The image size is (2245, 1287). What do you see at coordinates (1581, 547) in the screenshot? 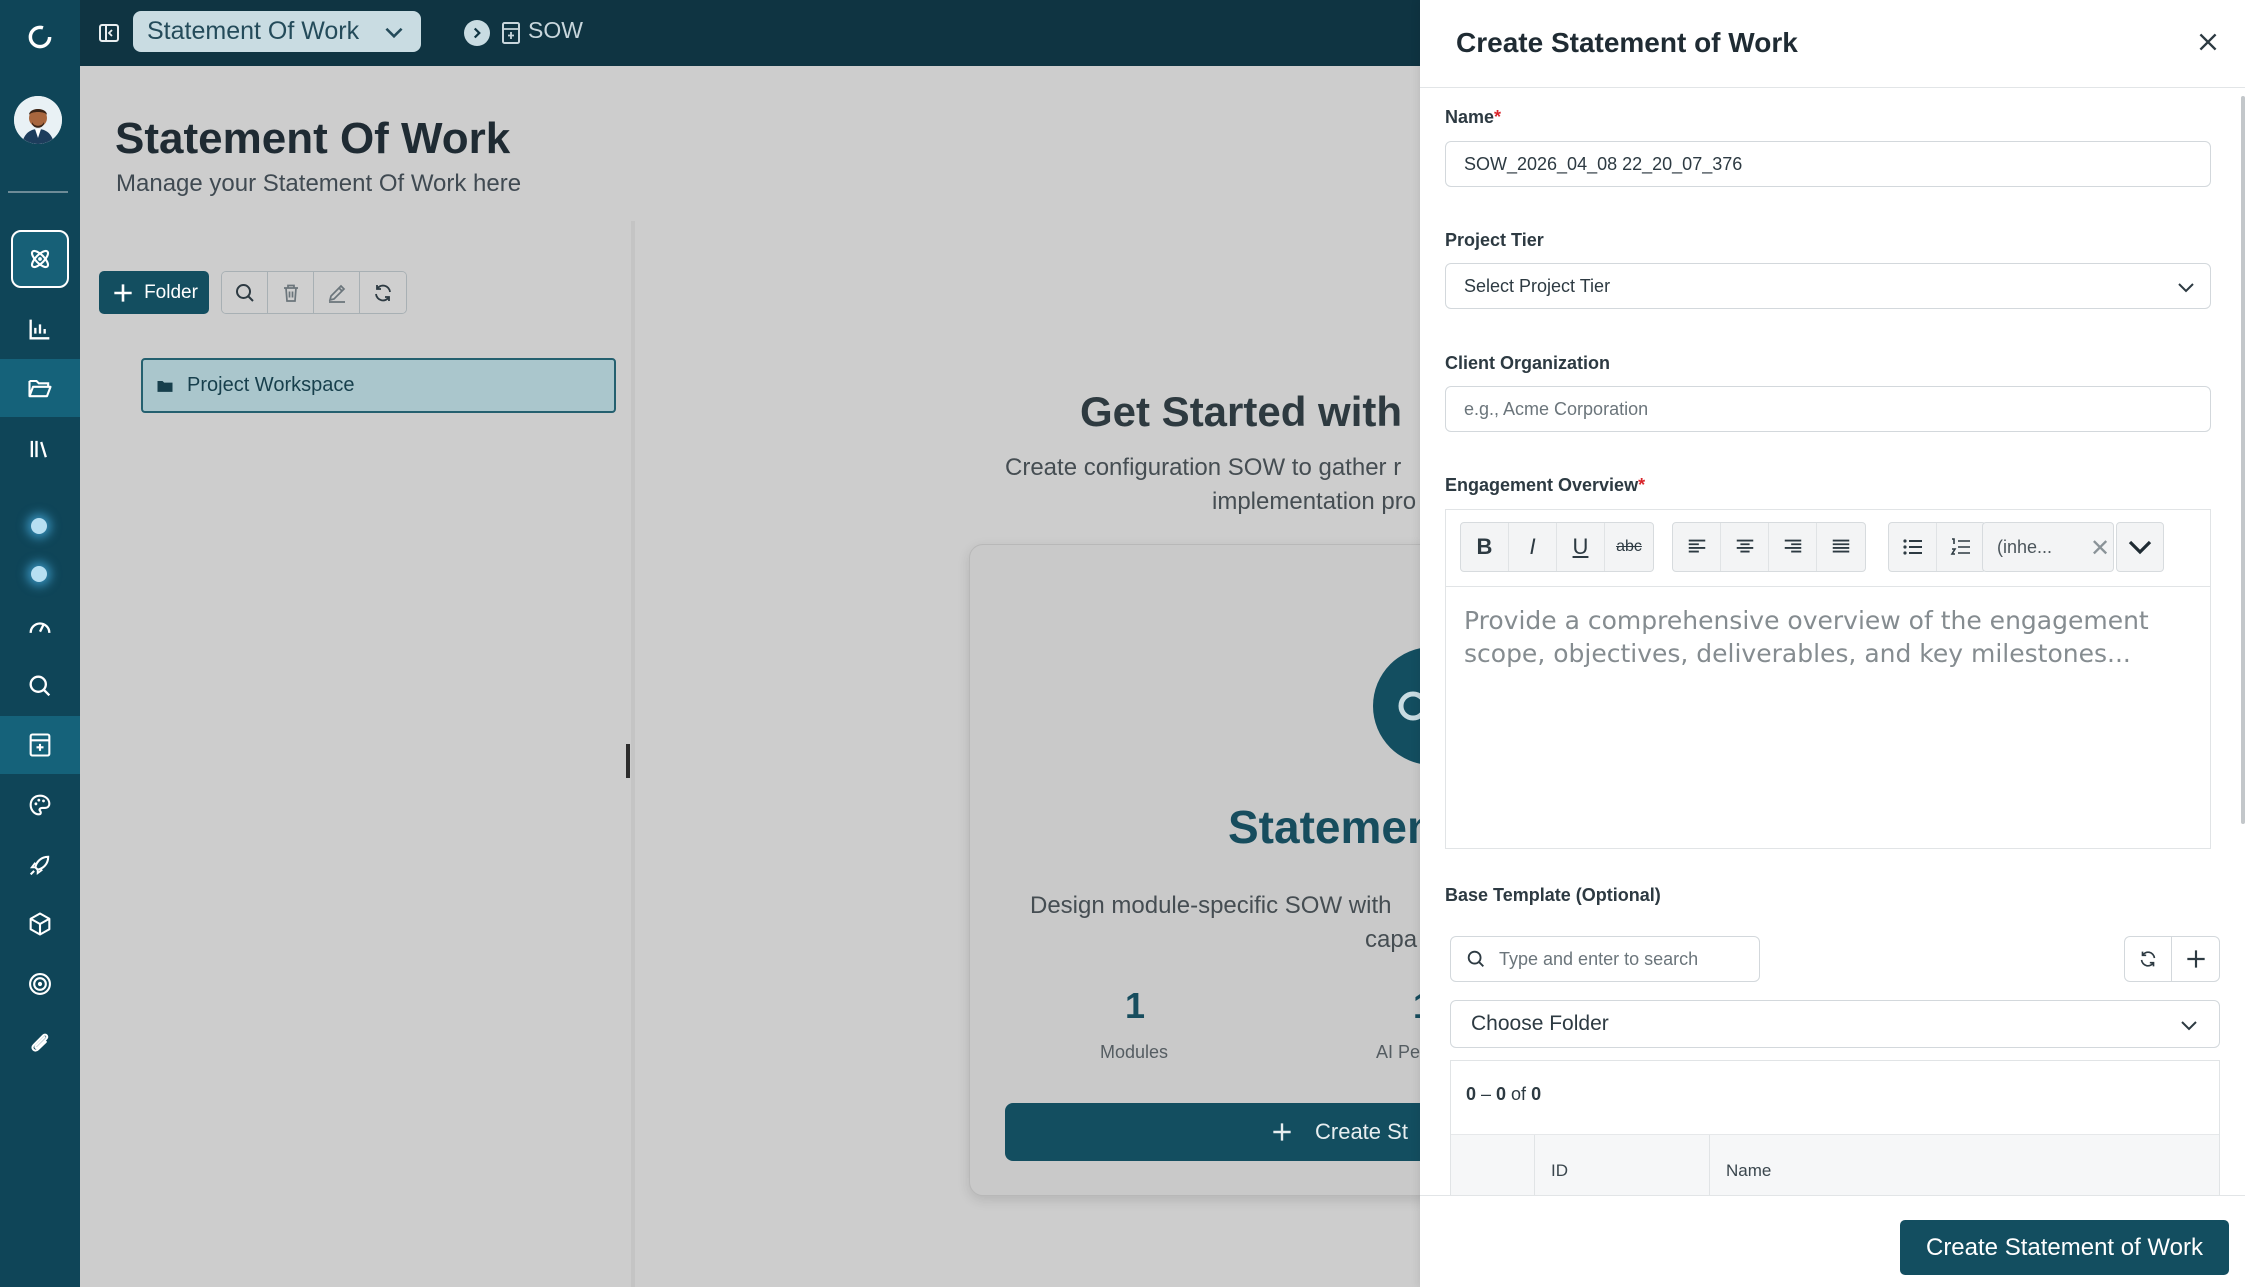
I see `underline-button: U` at bounding box center [1581, 547].